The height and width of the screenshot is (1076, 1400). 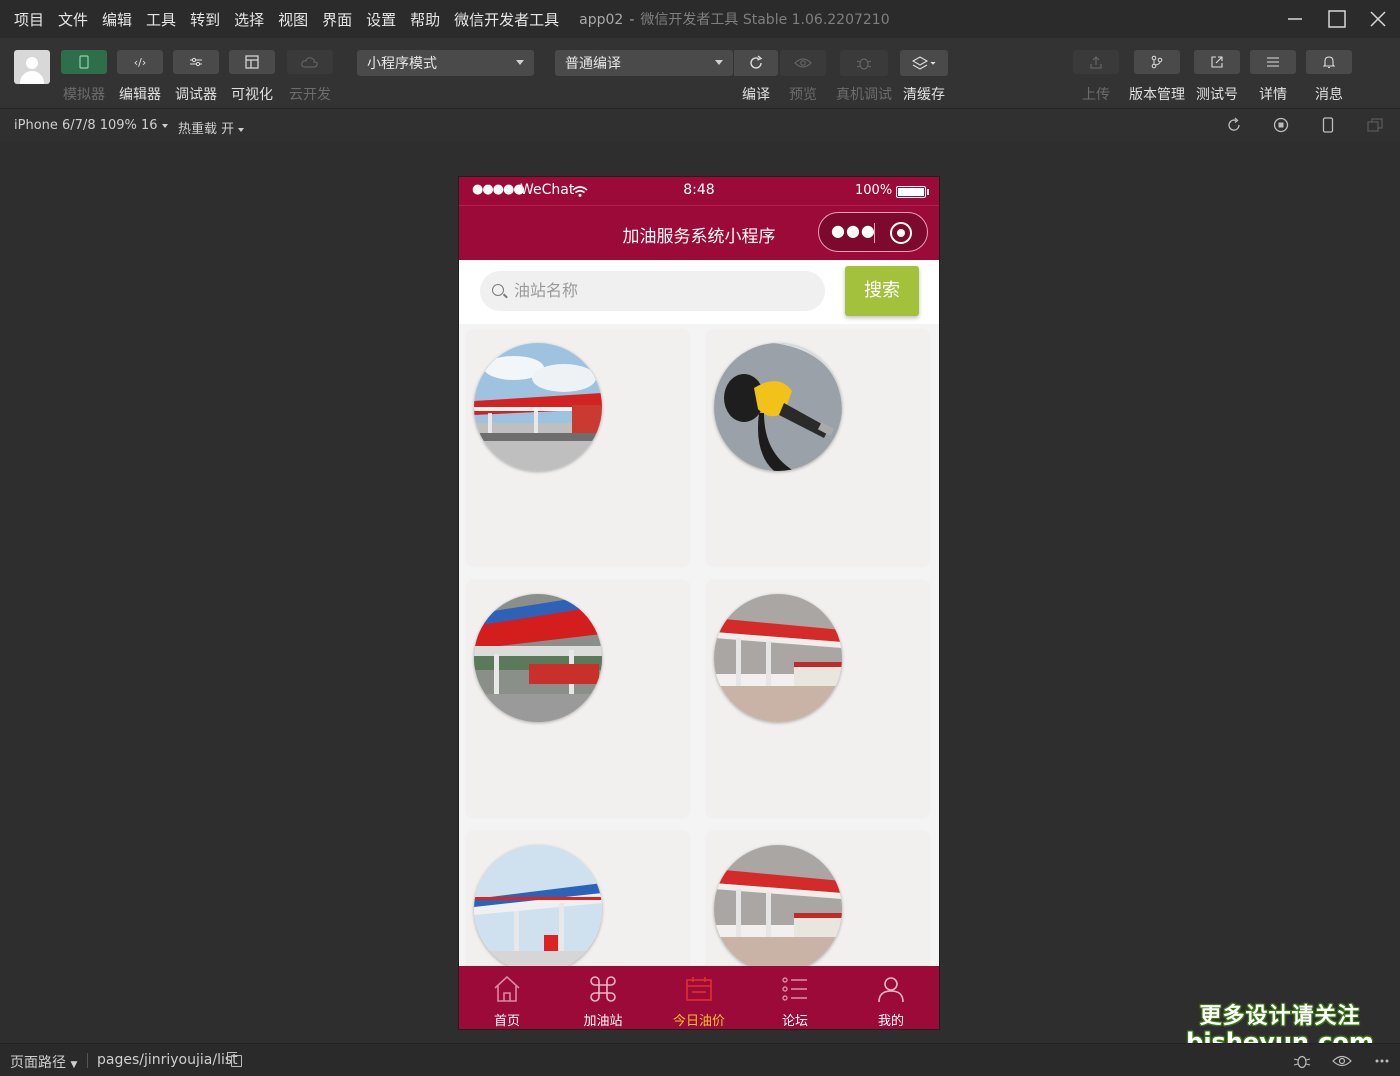 I want to click on upload-icon, so click(x=1096, y=62).